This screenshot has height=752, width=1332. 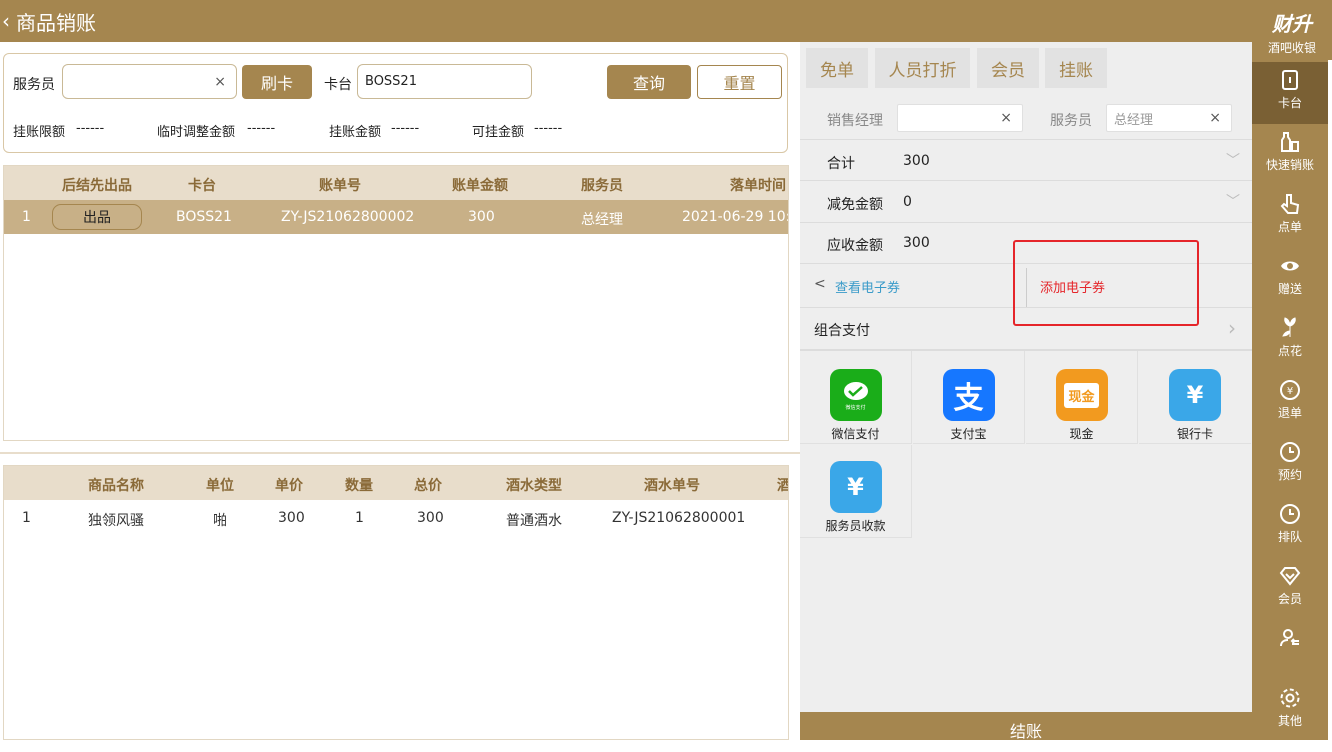 What do you see at coordinates (56, 22) in the screenshot?
I see `page-title: 商品销账` at bounding box center [56, 22].